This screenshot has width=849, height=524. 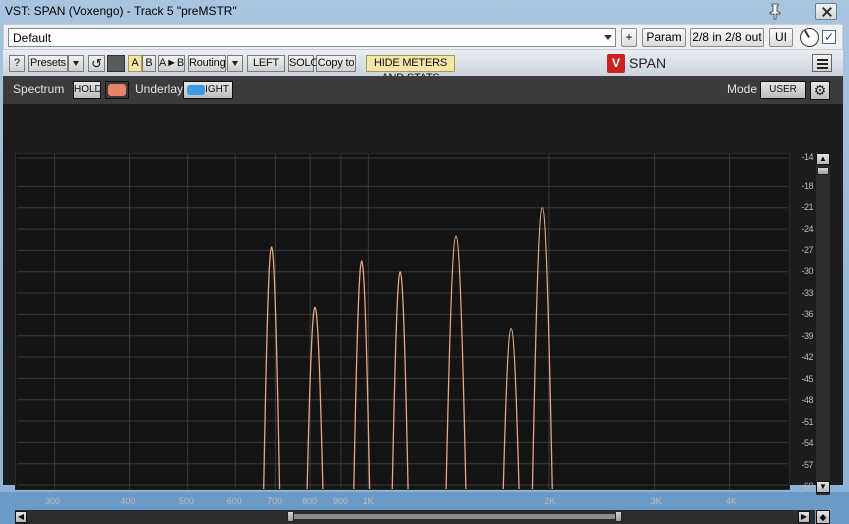 I want to click on host-toolbar: Default + Param 2/8 in 2/8 out UI ✓, so click(x=423, y=37).